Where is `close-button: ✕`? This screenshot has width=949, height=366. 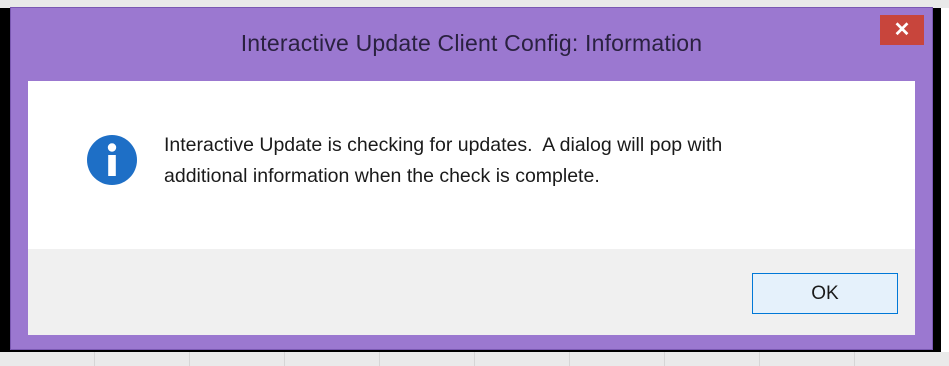 close-button: ✕ is located at coordinates (902, 30).